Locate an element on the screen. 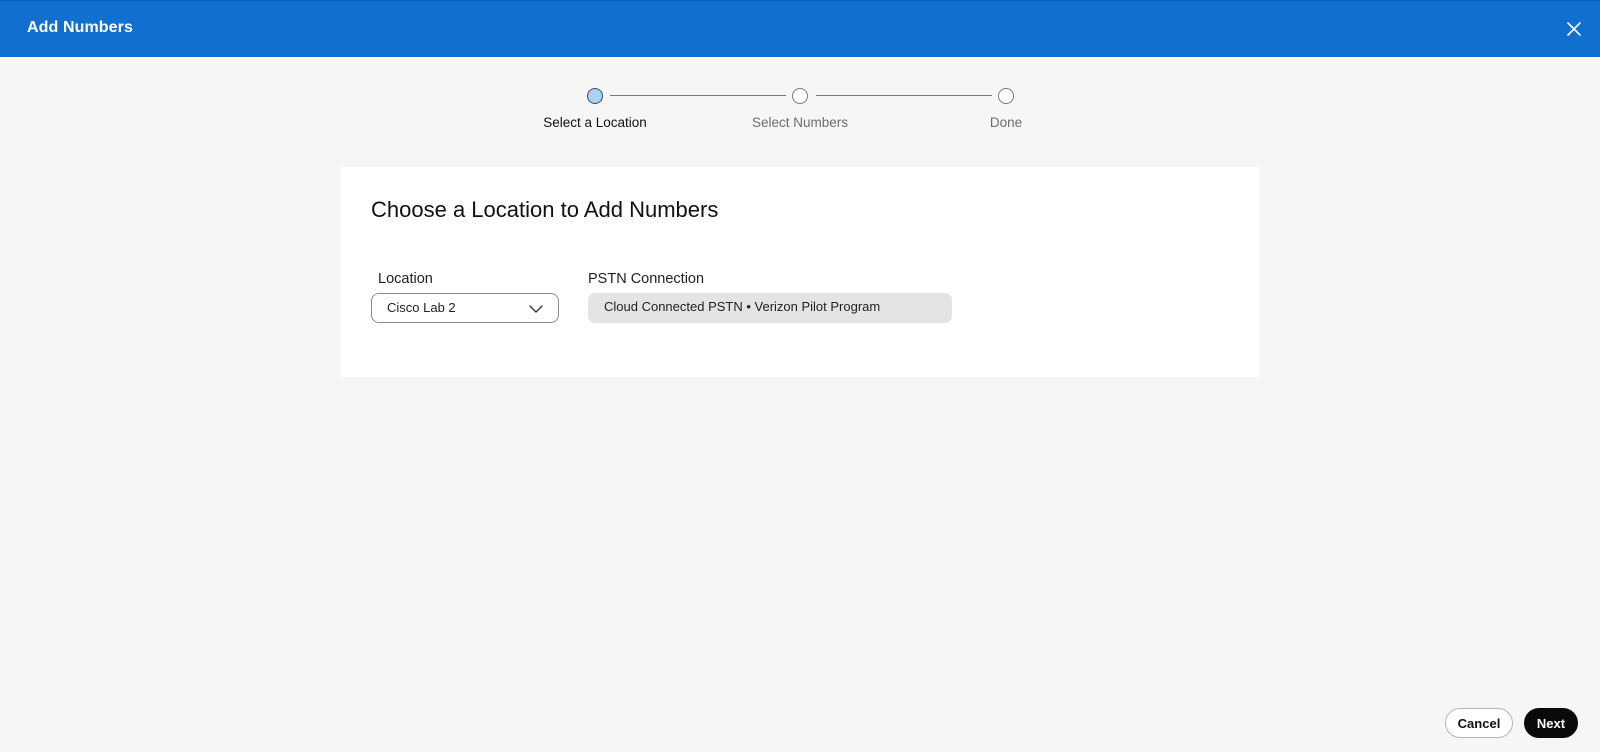 This screenshot has height=752, width=1600. step-indicator-select-location is located at coordinates (595, 96).